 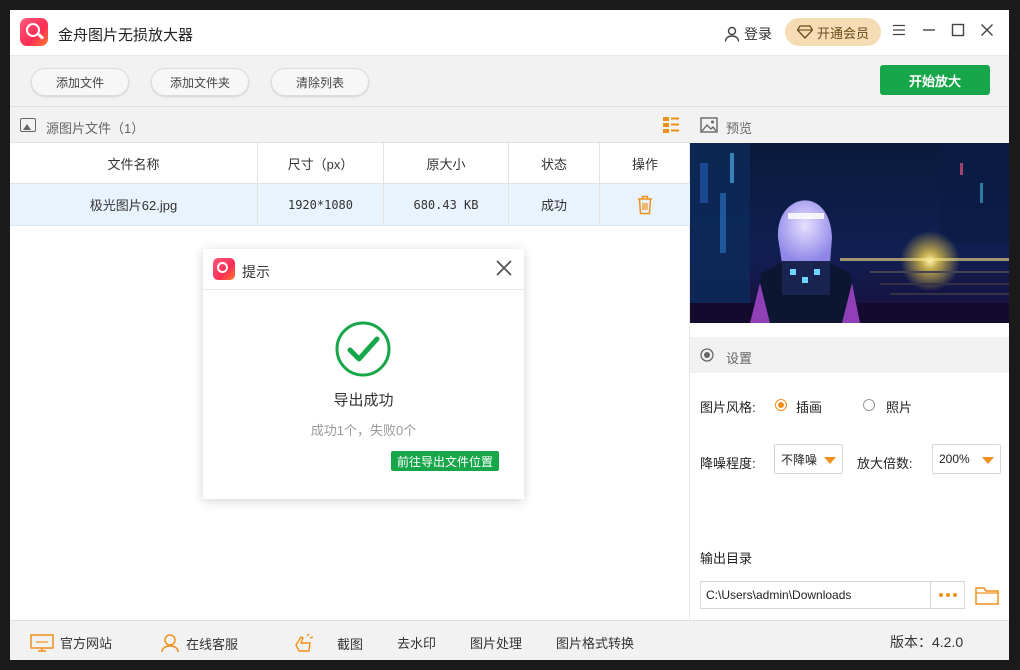 I want to click on title-bar: 金舟图片无损放大器 登录 开通会员, so click(x=509, y=33).